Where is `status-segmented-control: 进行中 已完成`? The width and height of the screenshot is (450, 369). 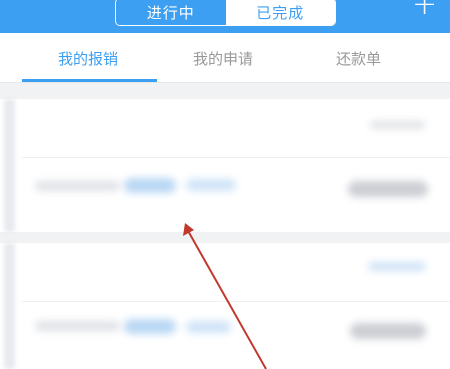
status-segmented-control: 进行中 已完成 is located at coordinates (225, 13).